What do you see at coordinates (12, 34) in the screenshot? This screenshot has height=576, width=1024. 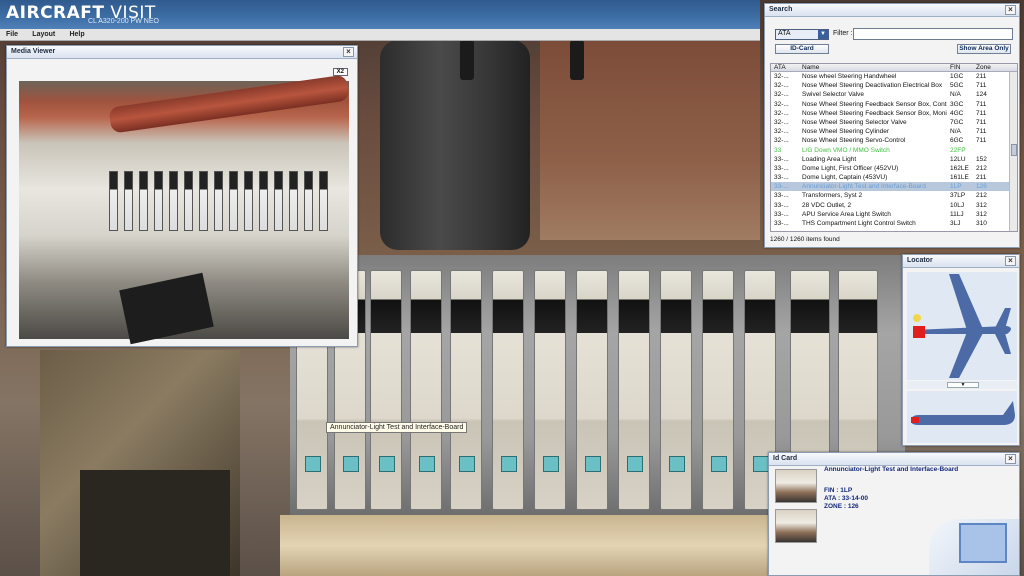 I see `menu-file: File` at bounding box center [12, 34].